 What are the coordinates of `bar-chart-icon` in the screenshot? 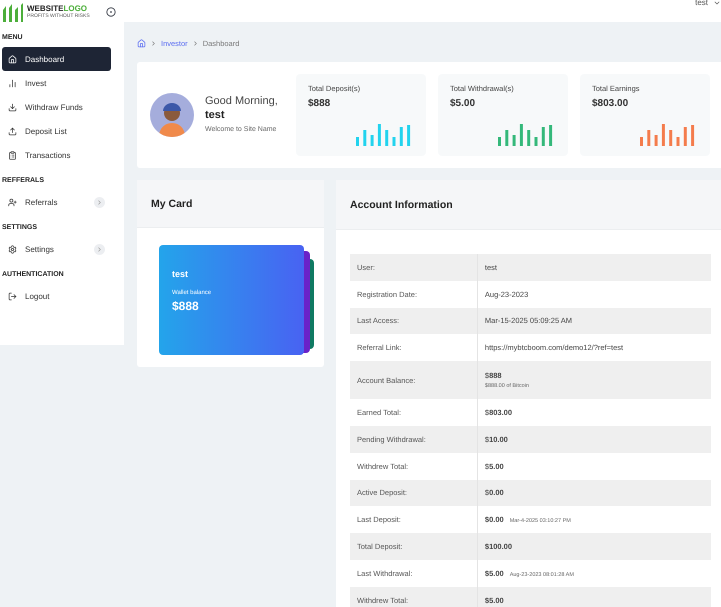 It's located at (12, 83).